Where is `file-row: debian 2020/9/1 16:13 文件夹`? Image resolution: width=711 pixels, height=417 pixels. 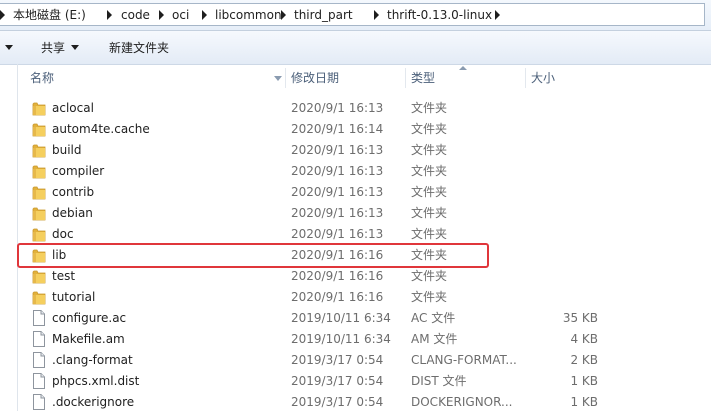
file-row: debian 2020/9/1 16:13 文件夹 is located at coordinates (364, 213).